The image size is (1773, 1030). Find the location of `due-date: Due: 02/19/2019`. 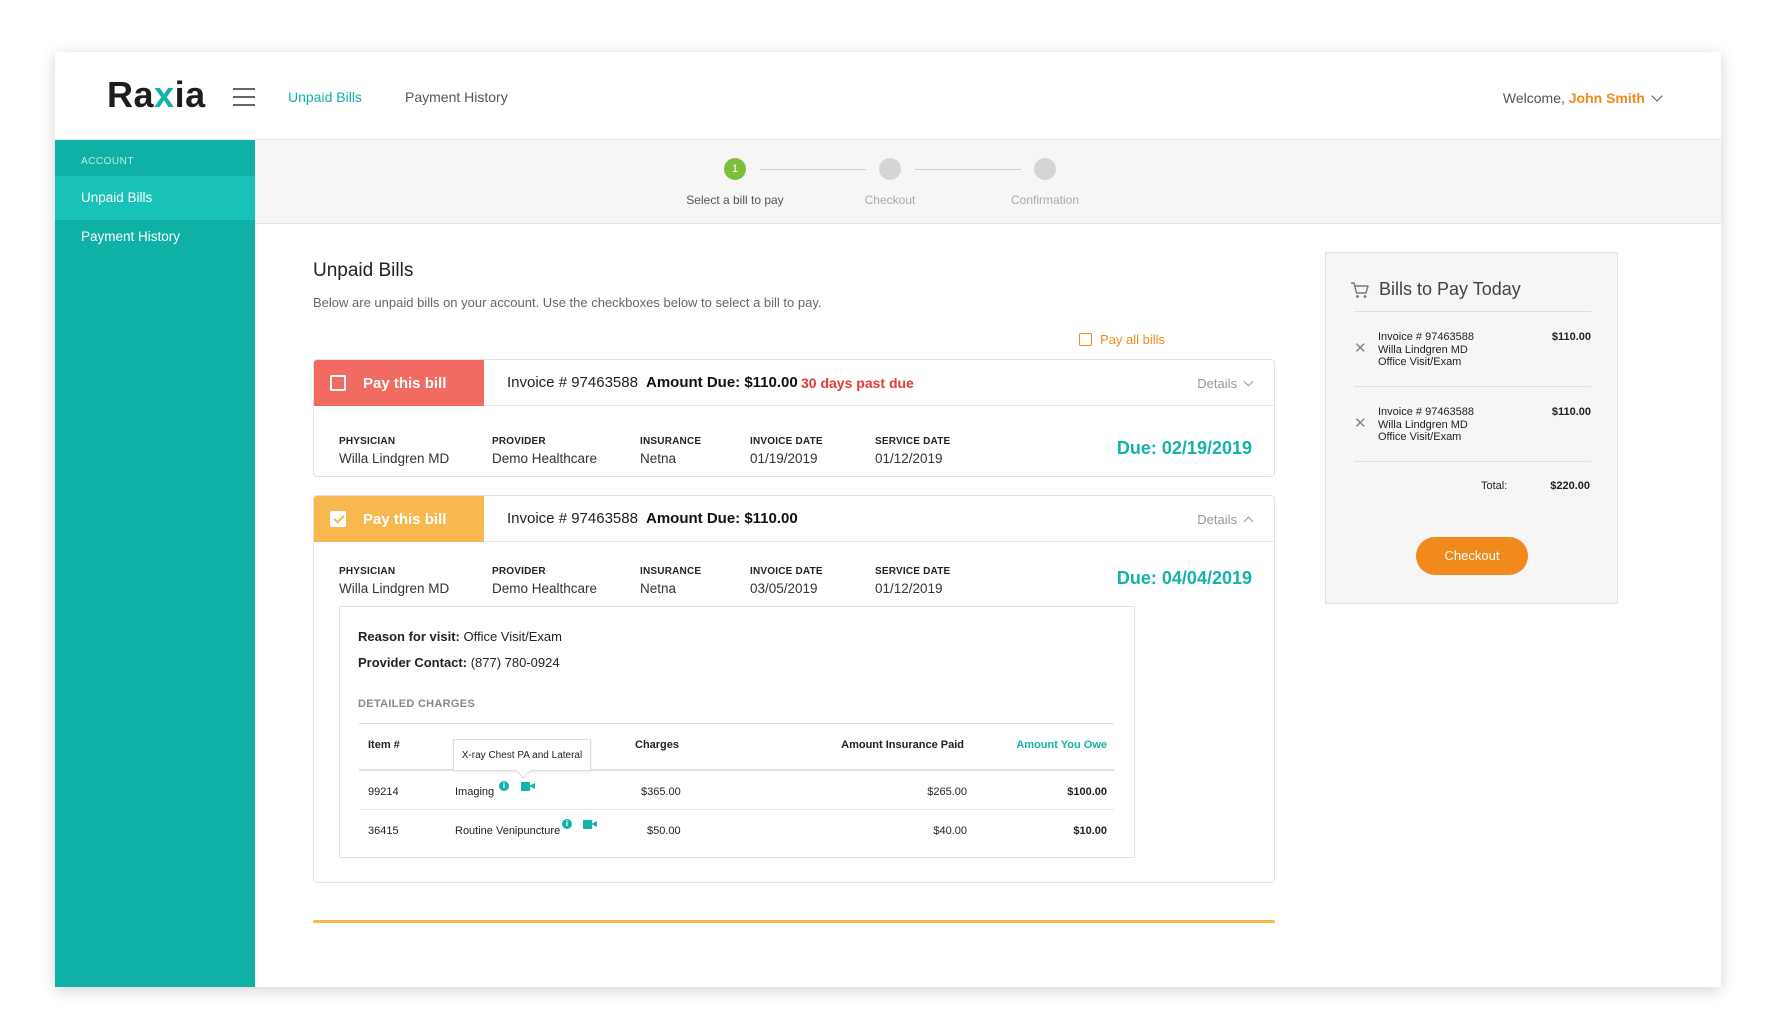

due-date: Due: 02/19/2019 is located at coordinates (1184, 448).